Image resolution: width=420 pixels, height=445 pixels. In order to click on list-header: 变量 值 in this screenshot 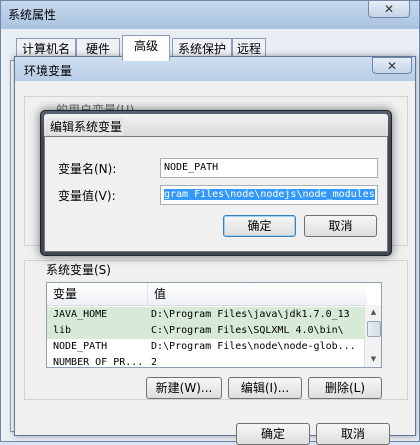, I will do `click(207, 294)`.